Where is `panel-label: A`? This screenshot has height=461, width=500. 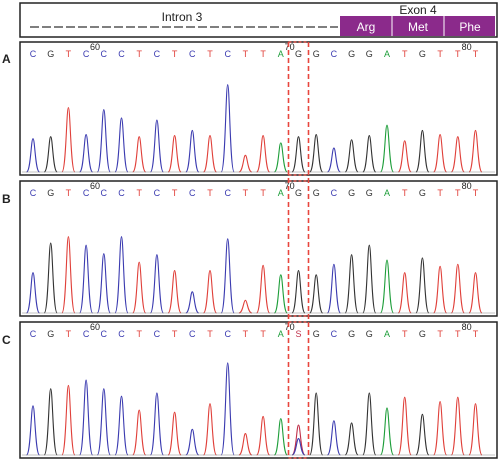 panel-label: A is located at coordinates (6, 59).